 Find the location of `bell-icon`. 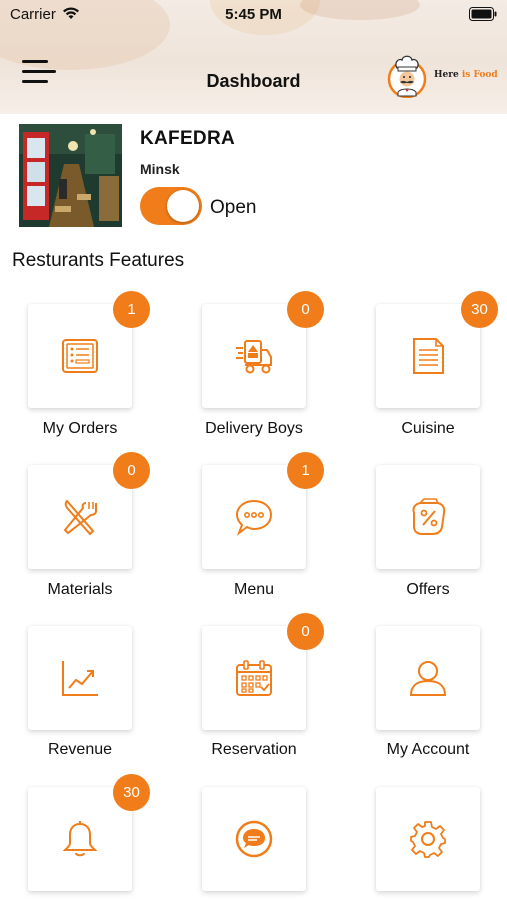

bell-icon is located at coordinates (80, 839).